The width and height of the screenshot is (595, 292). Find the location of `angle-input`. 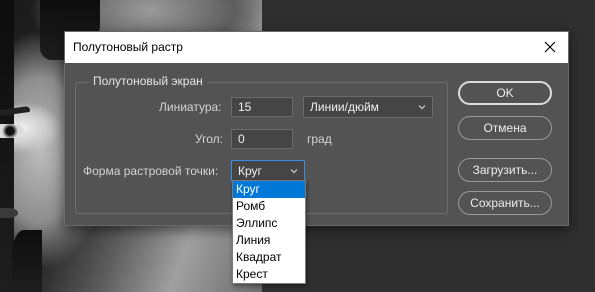

angle-input is located at coordinates (262, 139).